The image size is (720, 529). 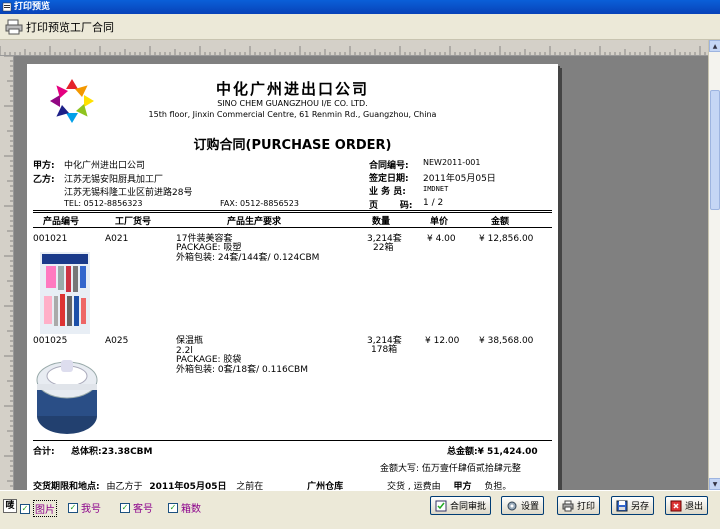 I want to click on item-2-unit-price: ¥ 12.00, so click(x=442, y=341).